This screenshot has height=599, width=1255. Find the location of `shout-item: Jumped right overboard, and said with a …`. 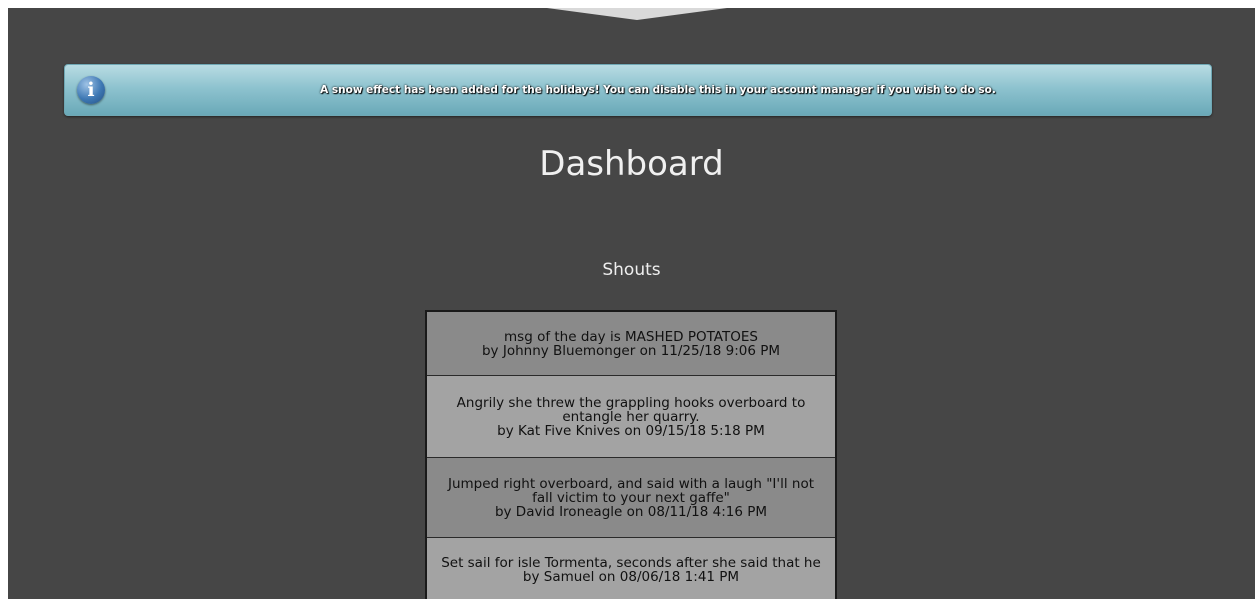

shout-item: Jumped right overboard, and said with a … is located at coordinates (631, 498).